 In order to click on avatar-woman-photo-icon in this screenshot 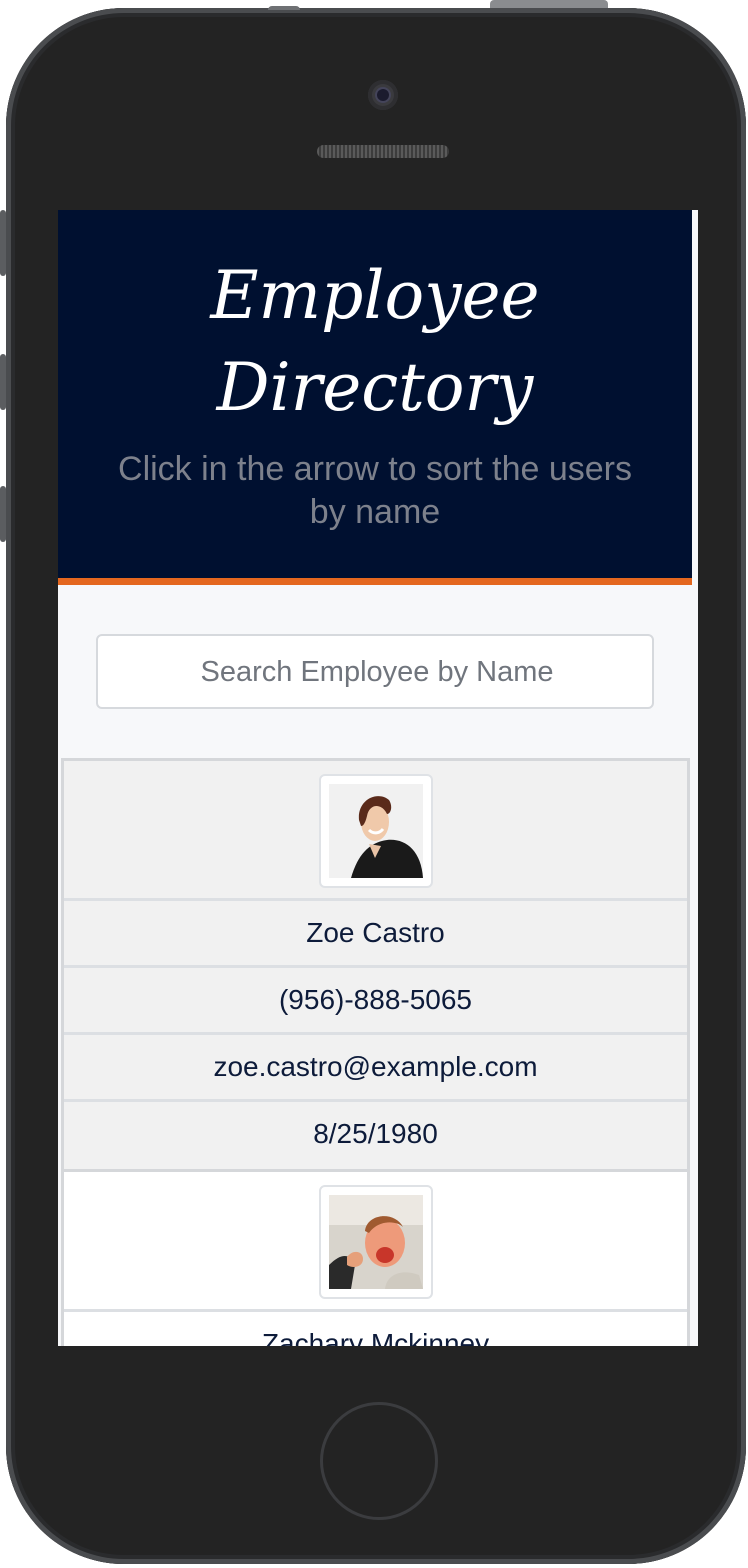, I will do `click(375, 831)`.